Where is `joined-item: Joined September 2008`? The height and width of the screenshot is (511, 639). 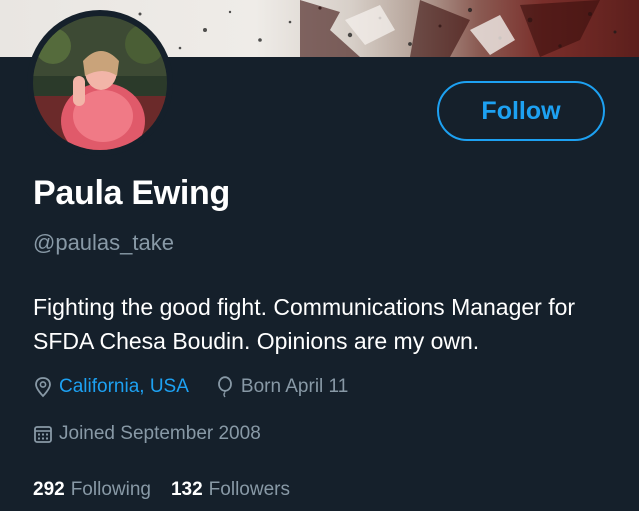 joined-item: Joined September 2008 is located at coordinates (147, 434).